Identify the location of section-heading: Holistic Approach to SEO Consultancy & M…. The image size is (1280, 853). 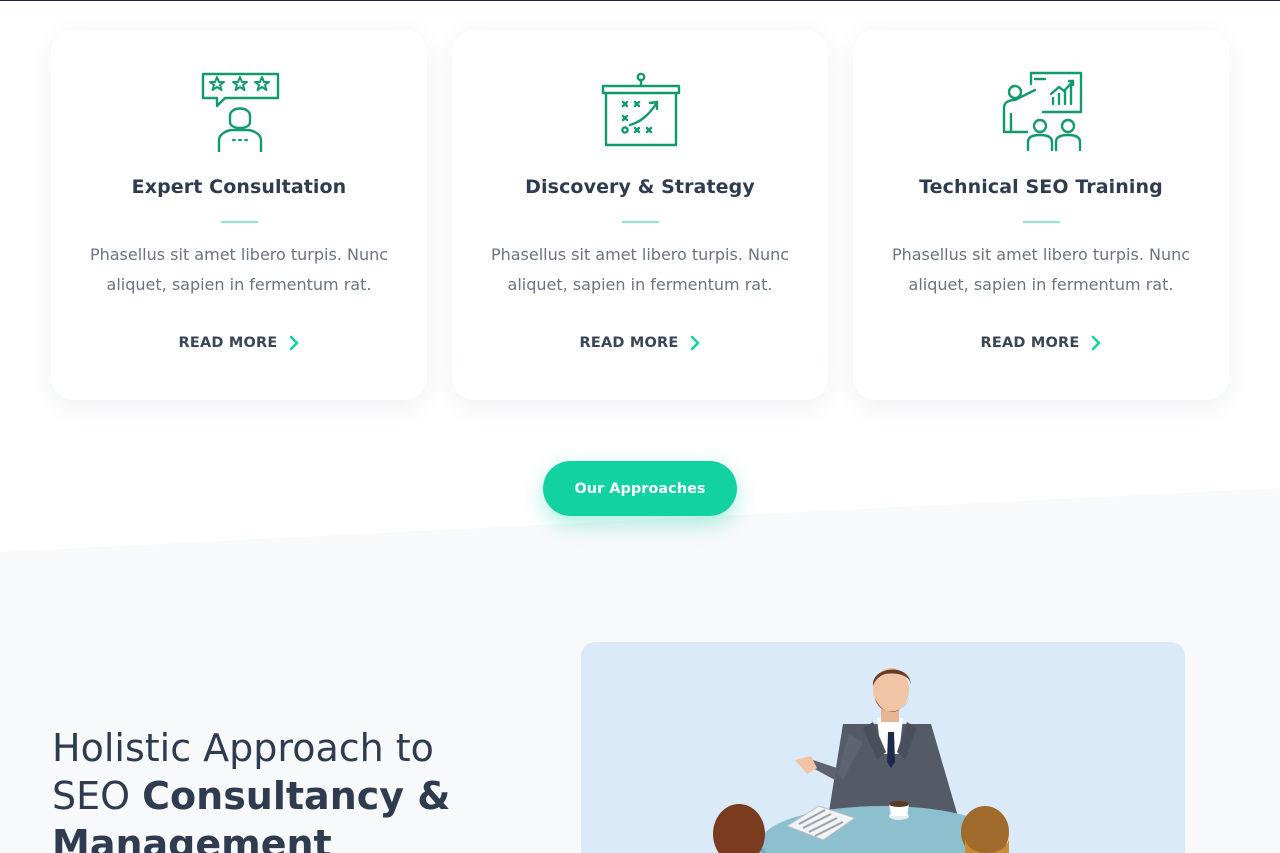
(282, 788).